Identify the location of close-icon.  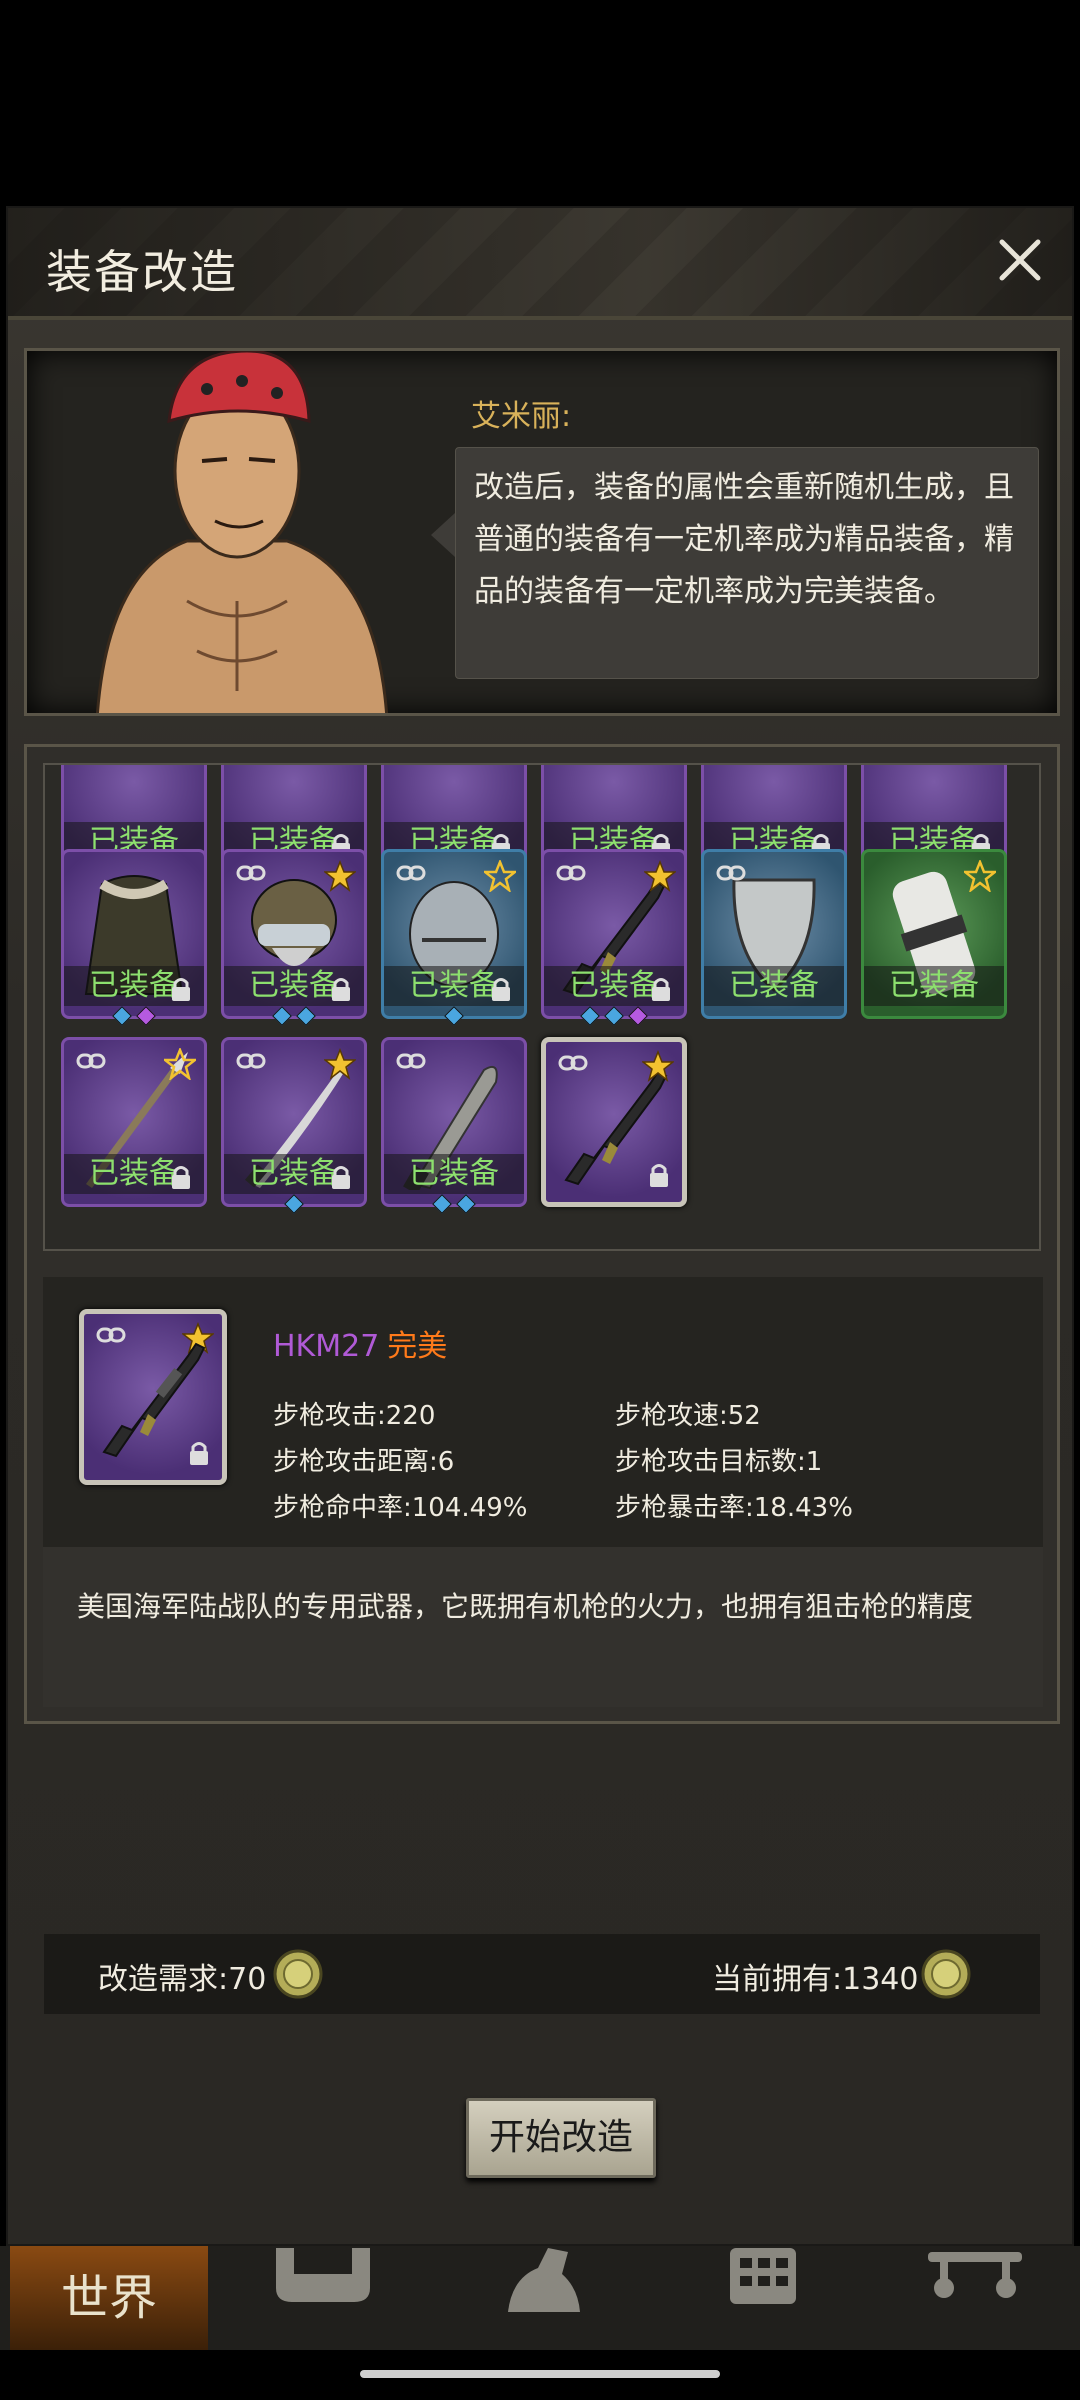
(1020, 260).